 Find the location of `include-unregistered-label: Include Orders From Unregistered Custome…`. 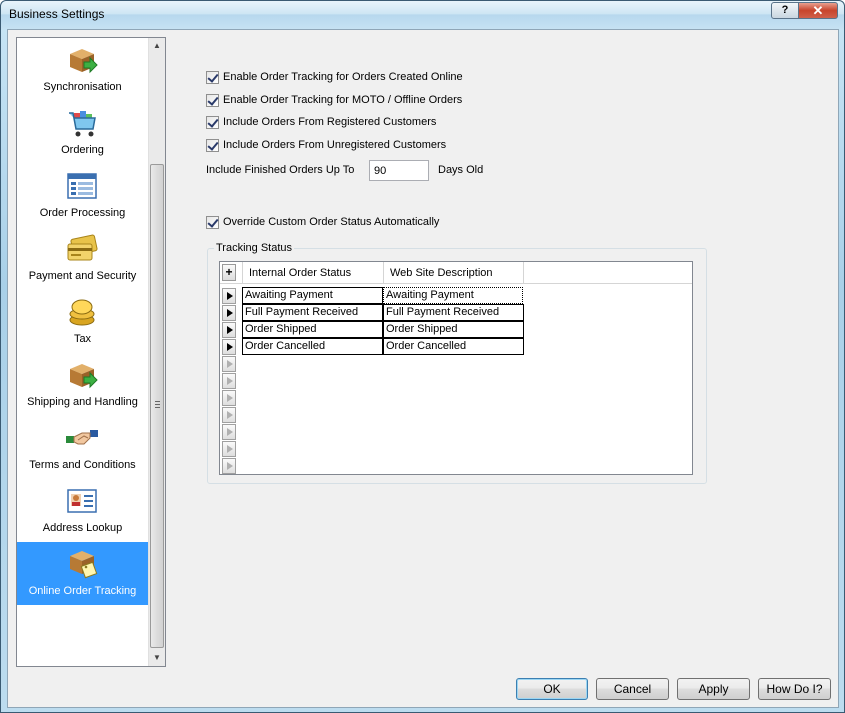

include-unregistered-label: Include Orders From Unregistered Custome… is located at coordinates (335, 145).